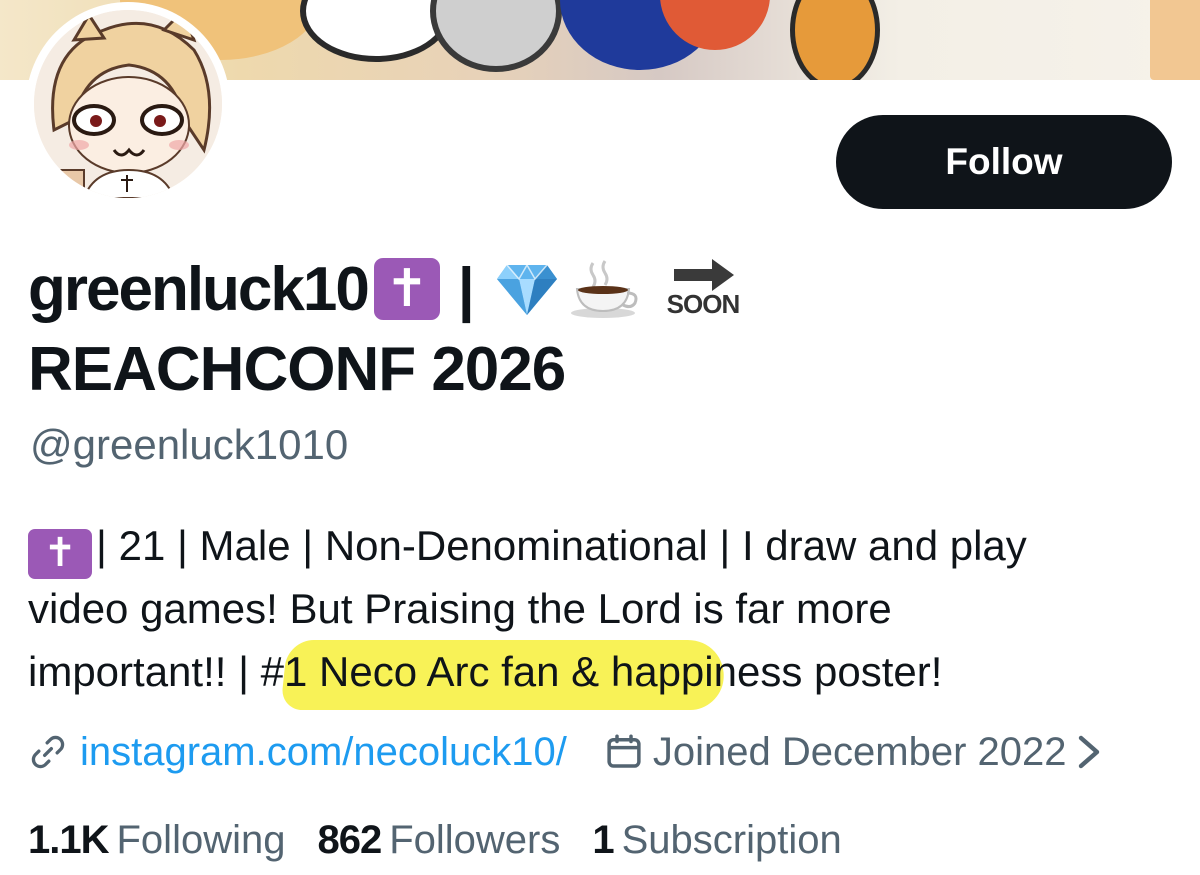 The width and height of the screenshot is (1200, 875). I want to click on user-handle: @greenluck1010, so click(189, 444).